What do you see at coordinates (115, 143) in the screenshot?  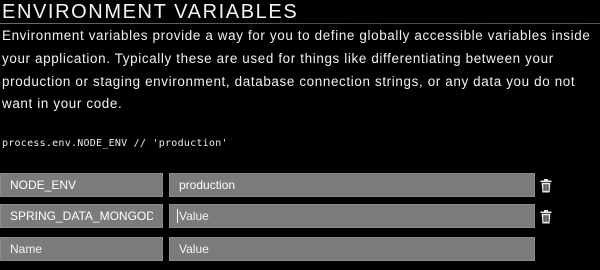 I see `code-example: process.env.NODE_ENV // 'production'` at bounding box center [115, 143].